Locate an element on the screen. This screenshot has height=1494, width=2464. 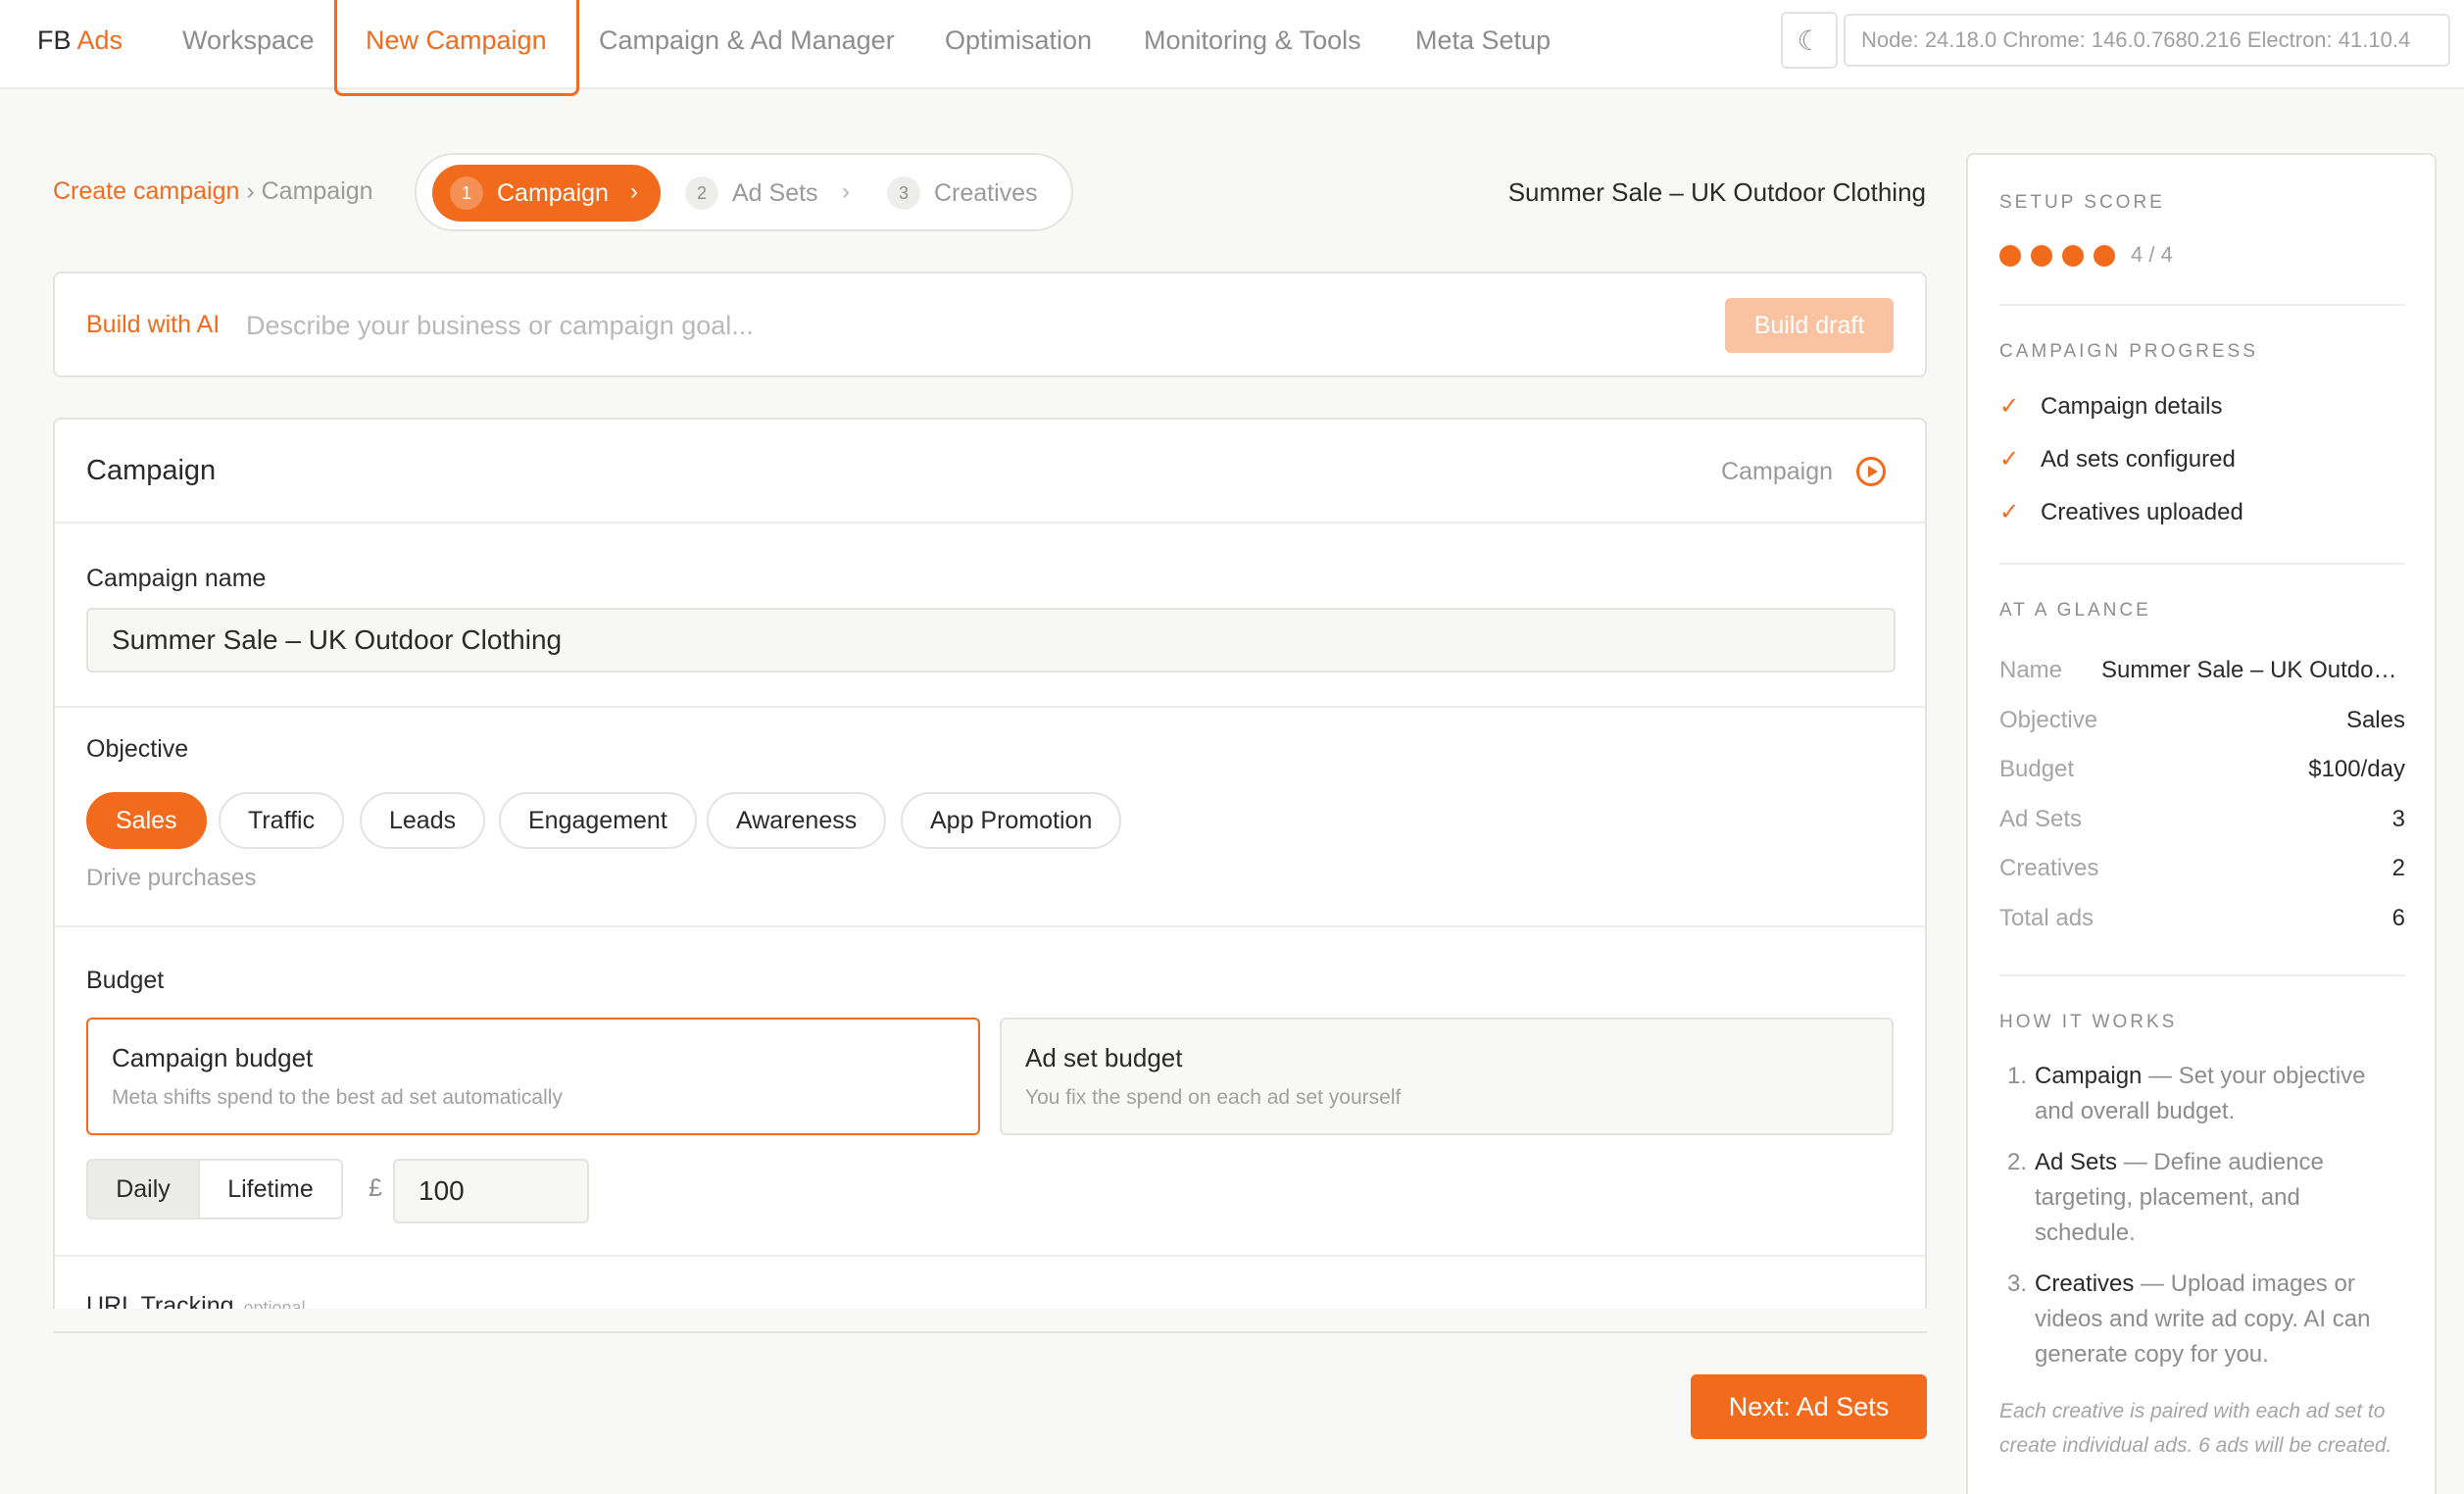
nav-optimisation: Optimisation is located at coordinates (1019, 40).